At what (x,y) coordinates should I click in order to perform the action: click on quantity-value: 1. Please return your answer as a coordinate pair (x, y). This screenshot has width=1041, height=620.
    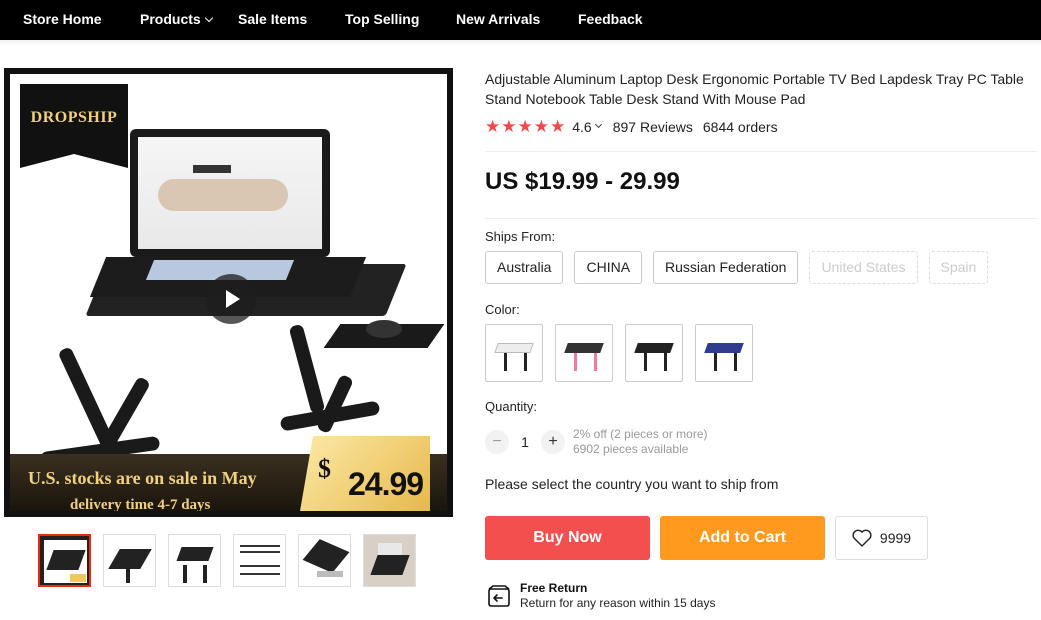
    Looking at the image, I should click on (525, 442).